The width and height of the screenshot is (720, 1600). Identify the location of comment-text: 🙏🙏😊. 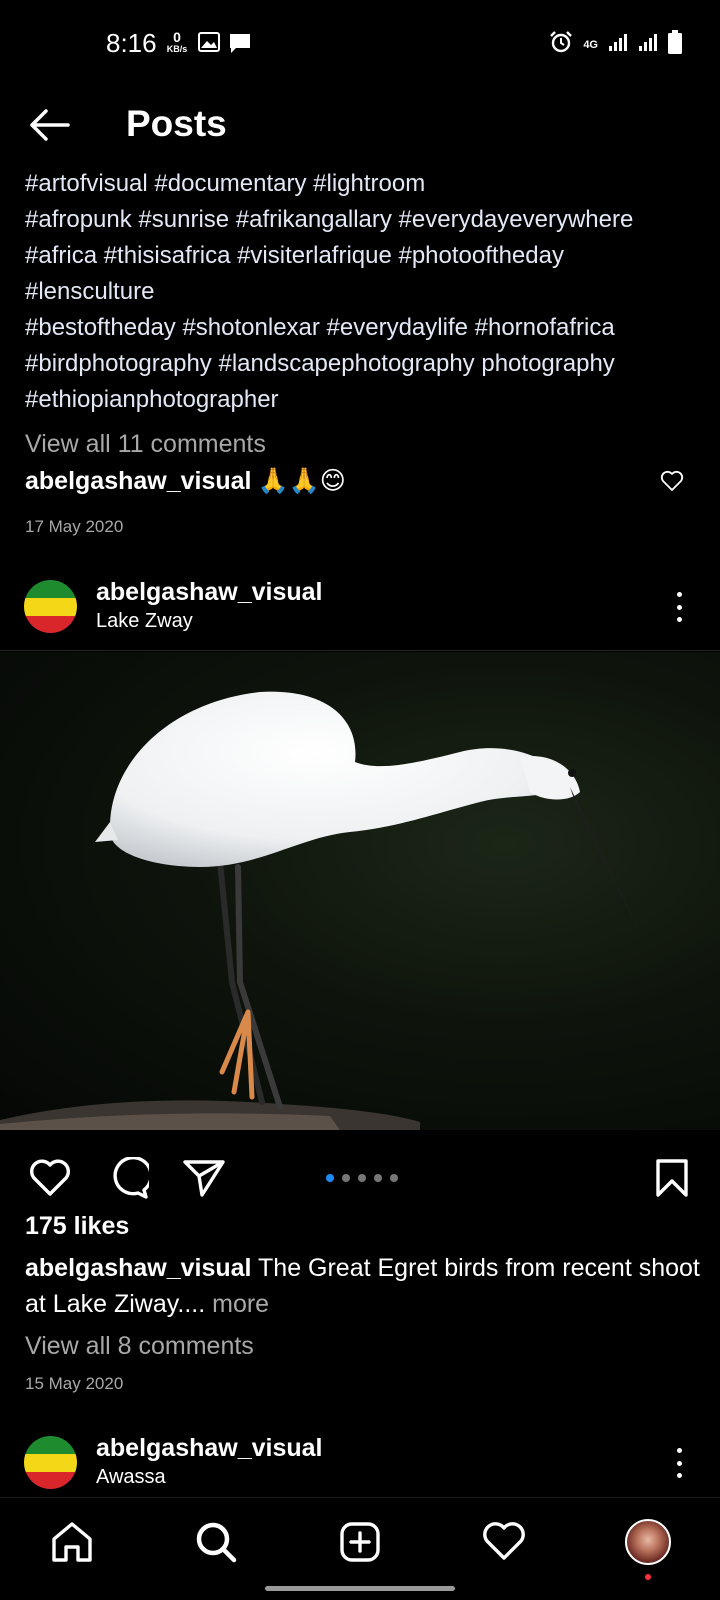
(301, 481).